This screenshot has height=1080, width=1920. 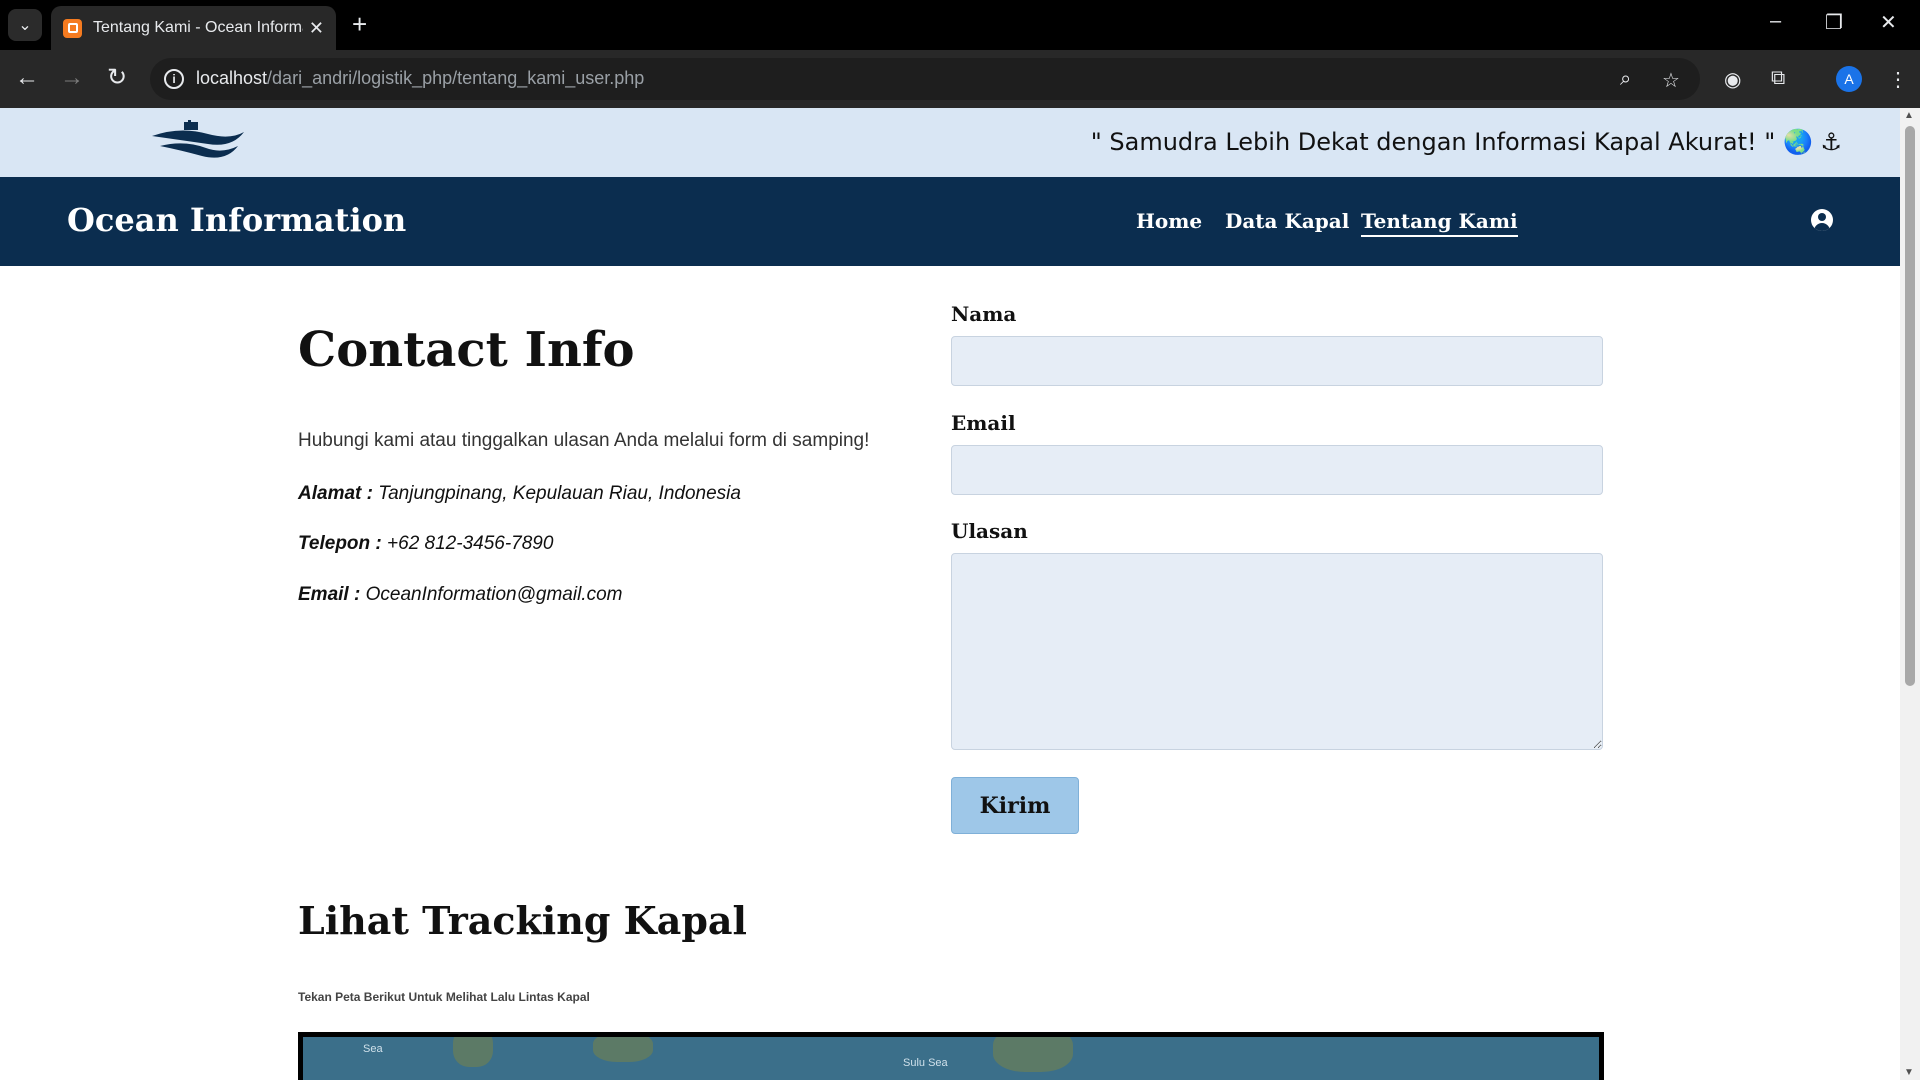 What do you see at coordinates (72, 28) in the screenshot?
I see `xampp-favicon-icon` at bounding box center [72, 28].